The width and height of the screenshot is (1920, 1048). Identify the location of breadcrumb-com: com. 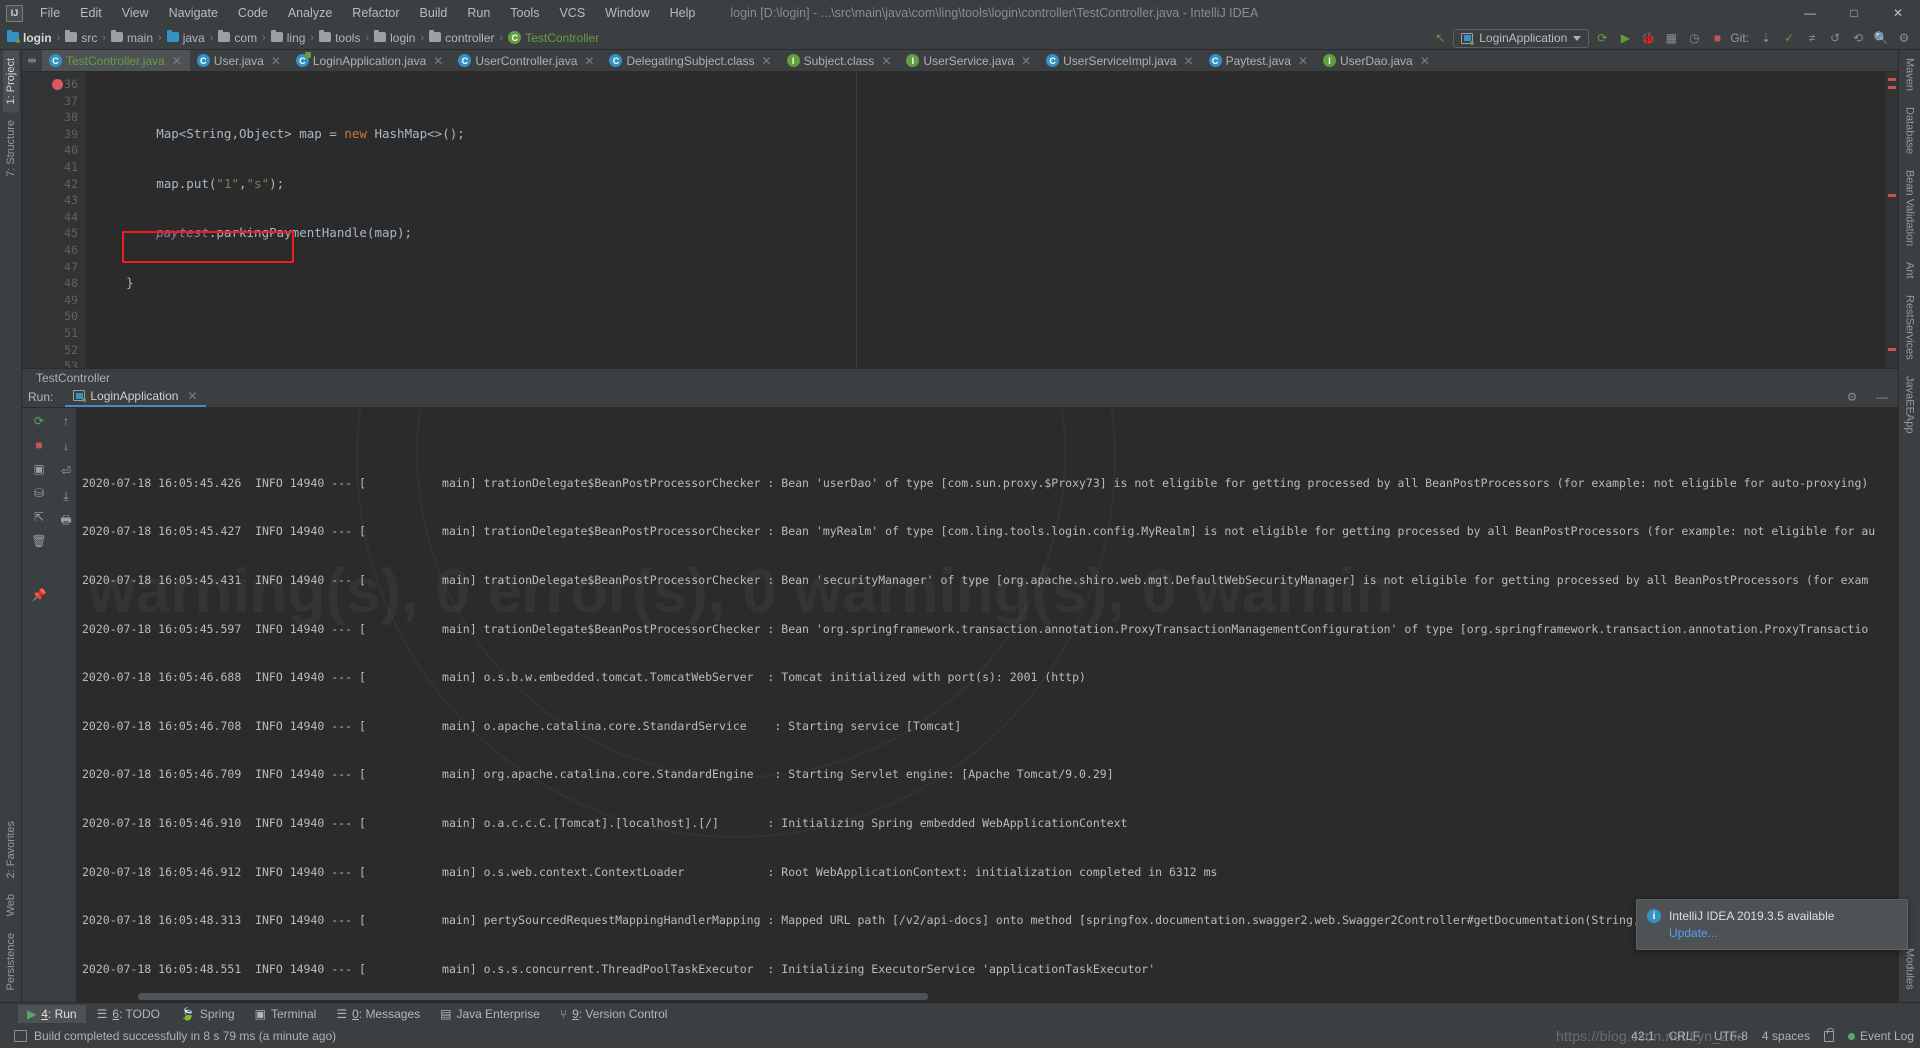
(237, 37).